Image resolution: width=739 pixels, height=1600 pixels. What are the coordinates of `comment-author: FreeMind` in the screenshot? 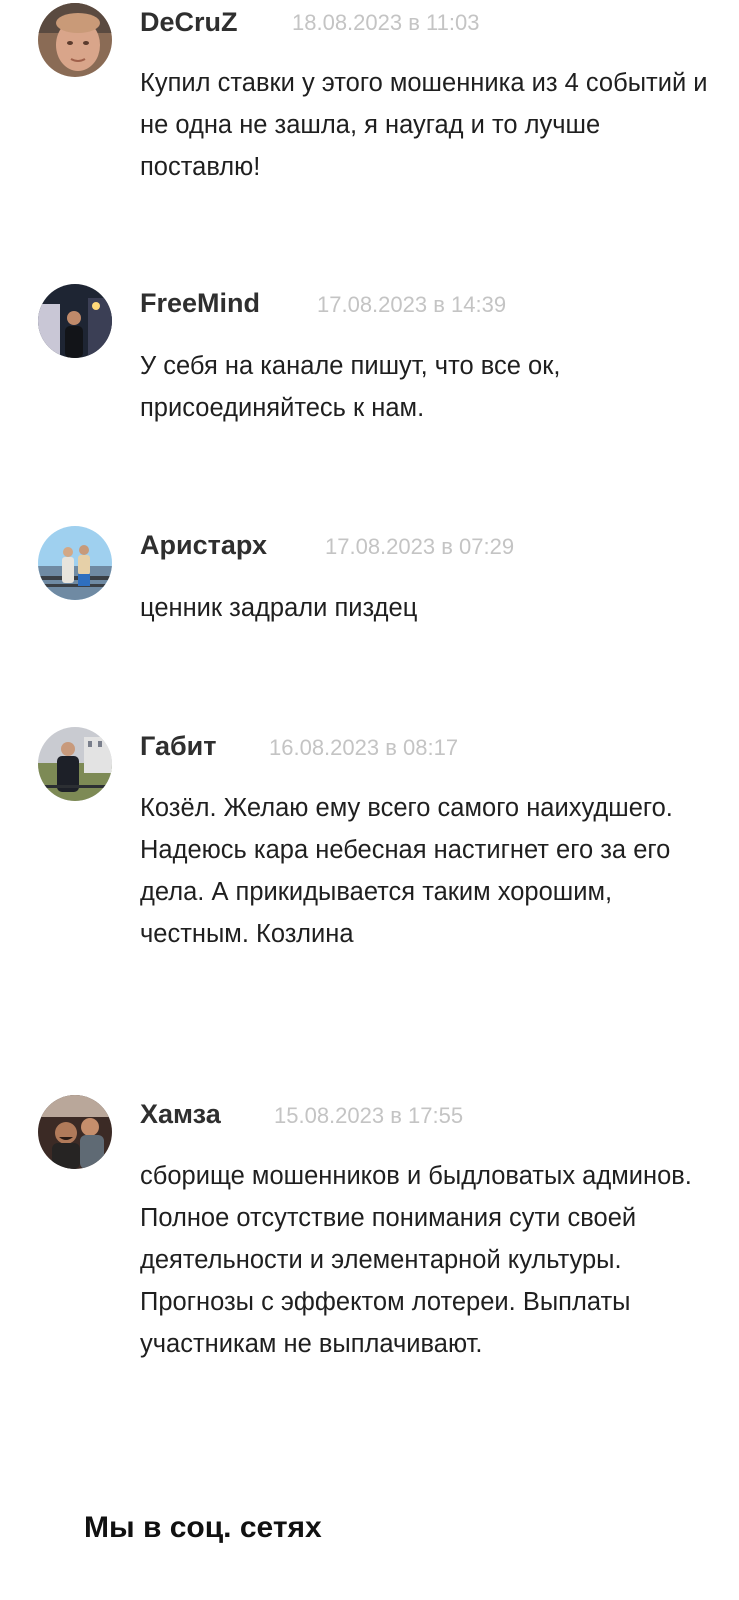 It's located at (200, 303).